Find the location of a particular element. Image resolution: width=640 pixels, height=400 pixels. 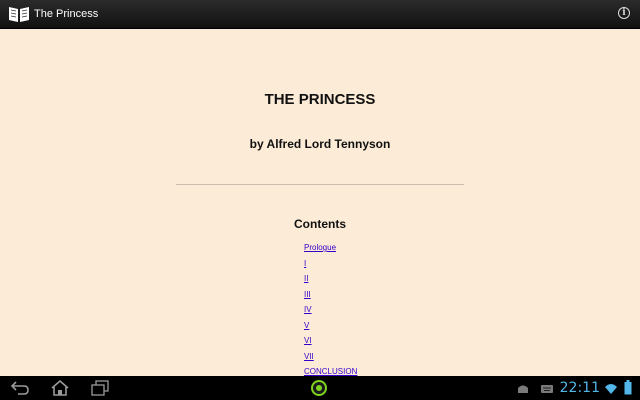

book-title: THE PRINCESS is located at coordinates (320, 99).